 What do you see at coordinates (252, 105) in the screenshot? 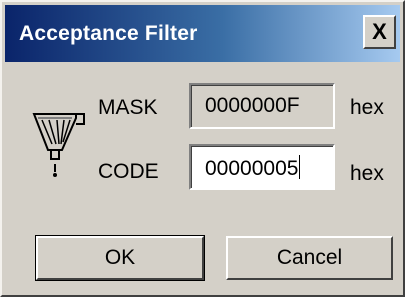
I see `mask-value: 0000000F` at bounding box center [252, 105].